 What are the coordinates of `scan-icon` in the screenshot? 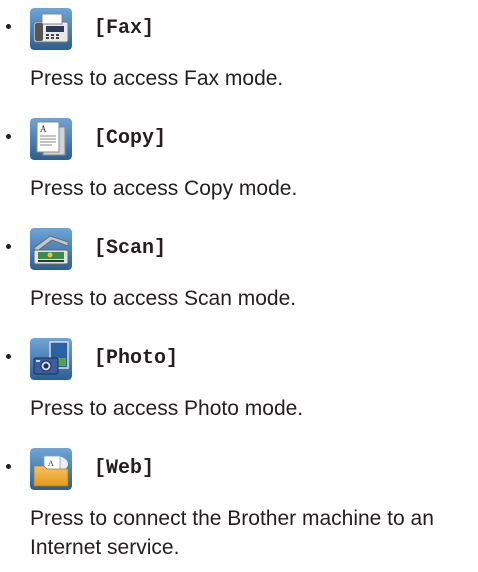 It's located at (51, 249).